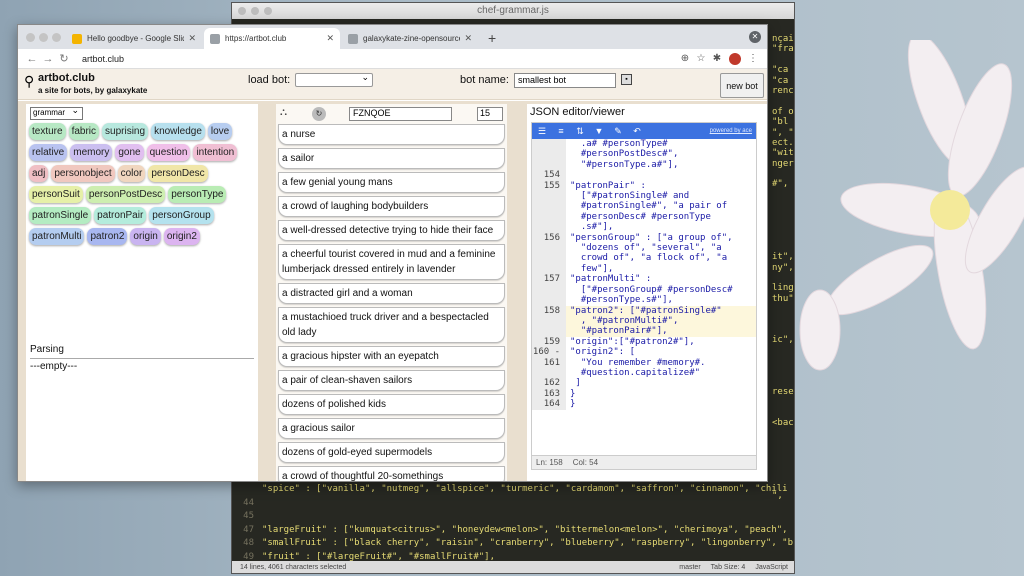  I want to click on bot-name-input: smallest bot, so click(565, 80).